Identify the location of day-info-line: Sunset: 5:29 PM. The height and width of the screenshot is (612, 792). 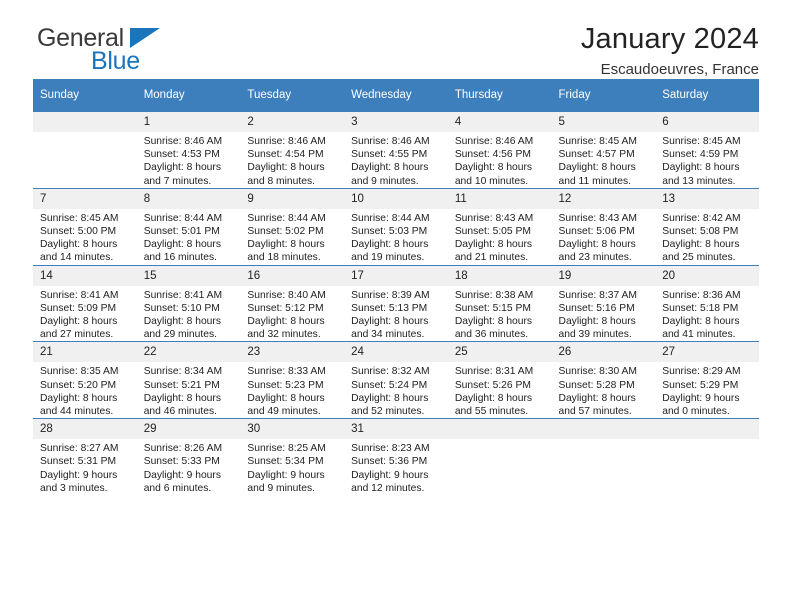
(700, 385).